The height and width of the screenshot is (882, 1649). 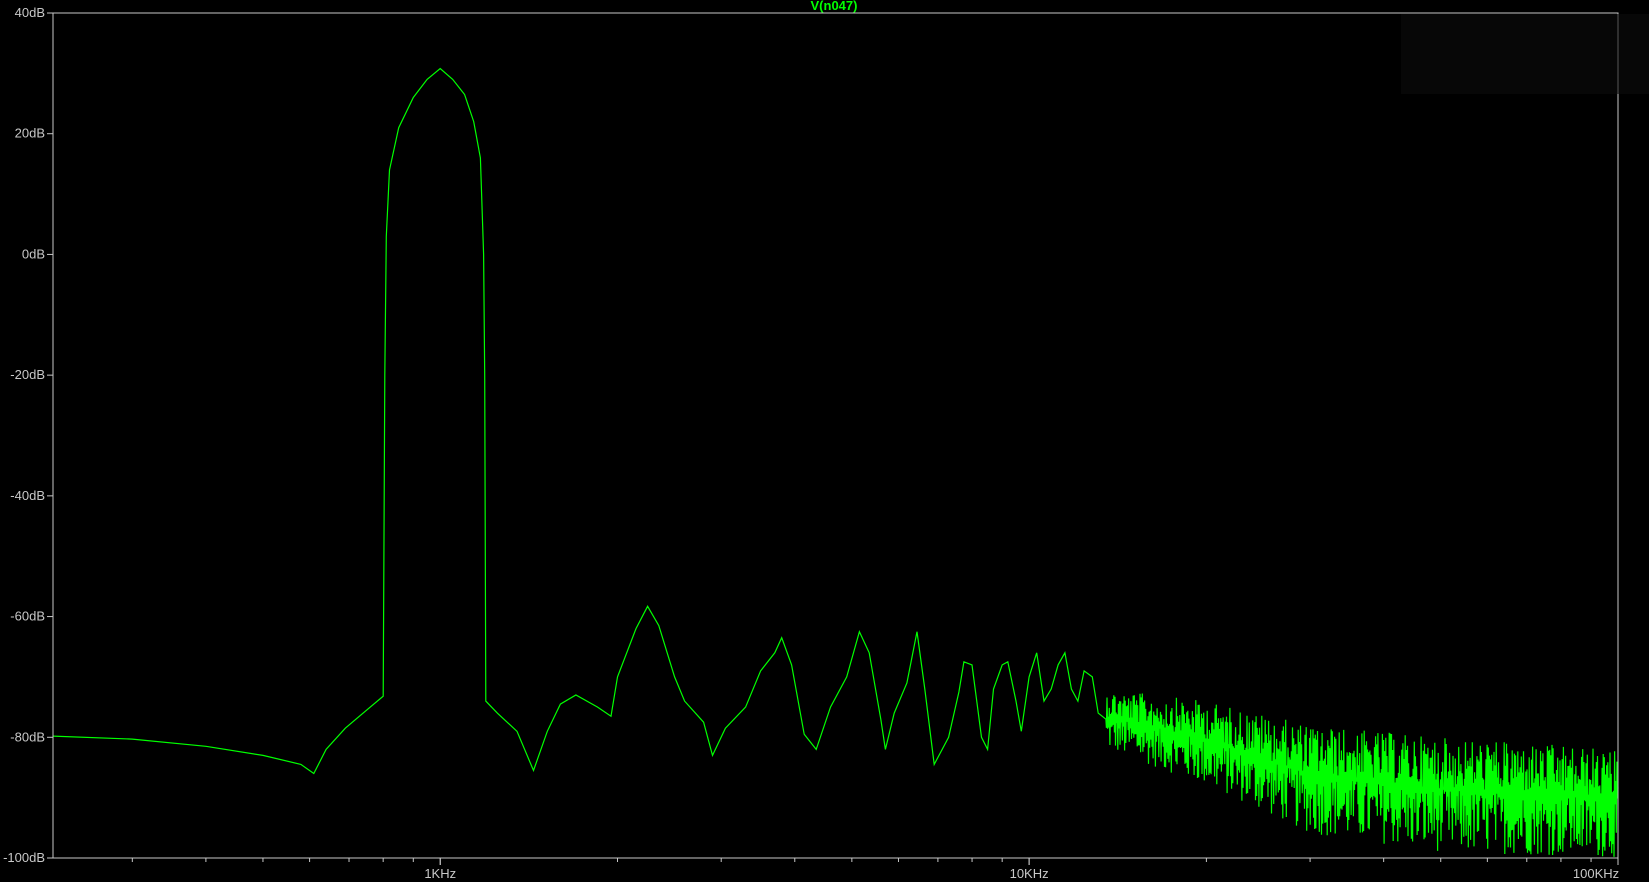 What do you see at coordinates (30, 12) in the screenshot?
I see `y-tick-label: 40dB` at bounding box center [30, 12].